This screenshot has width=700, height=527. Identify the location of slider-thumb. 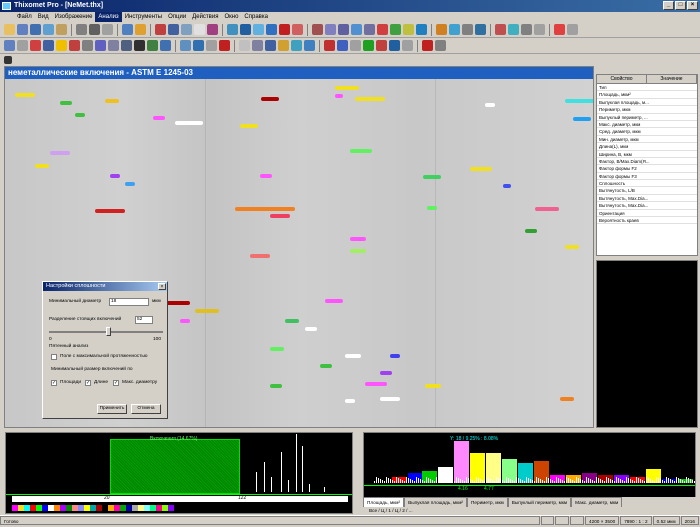
(108, 331).